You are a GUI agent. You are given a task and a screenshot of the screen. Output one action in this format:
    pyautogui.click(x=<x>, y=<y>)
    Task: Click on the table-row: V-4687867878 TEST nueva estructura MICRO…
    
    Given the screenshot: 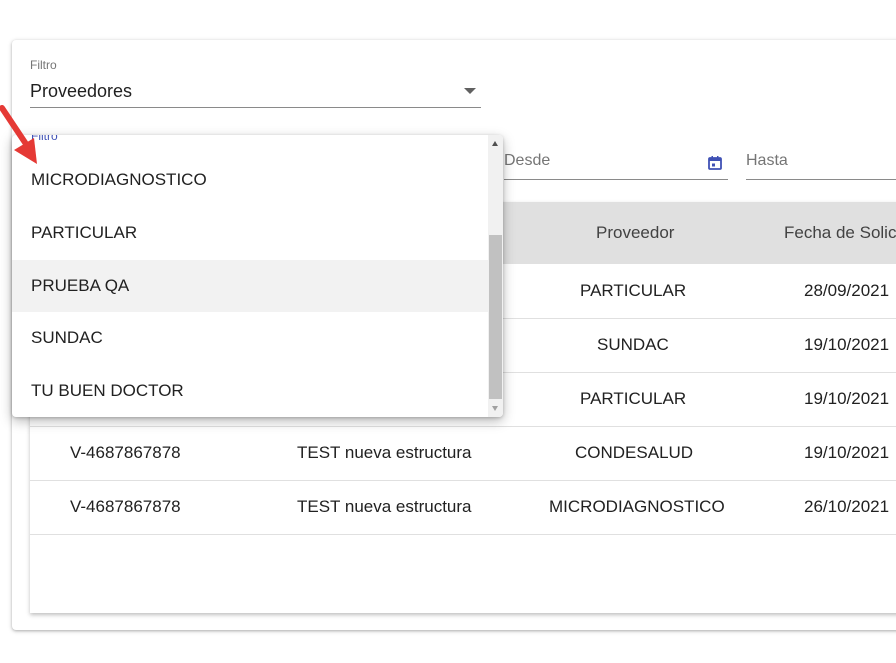 What is the action you would take?
    pyautogui.click(x=463, y=507)
    